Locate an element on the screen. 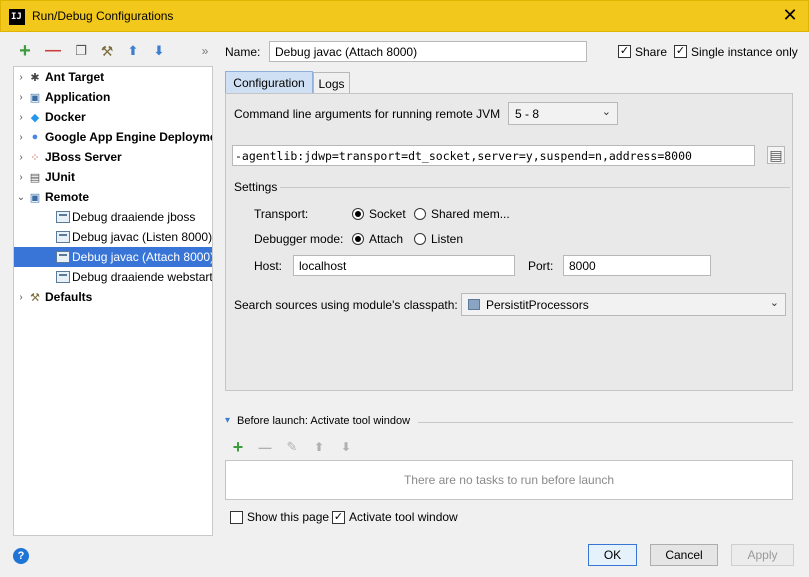 This screenshot has width=809, height=577. debugger-mode-listen-radio is located at coordinates (420, 239).